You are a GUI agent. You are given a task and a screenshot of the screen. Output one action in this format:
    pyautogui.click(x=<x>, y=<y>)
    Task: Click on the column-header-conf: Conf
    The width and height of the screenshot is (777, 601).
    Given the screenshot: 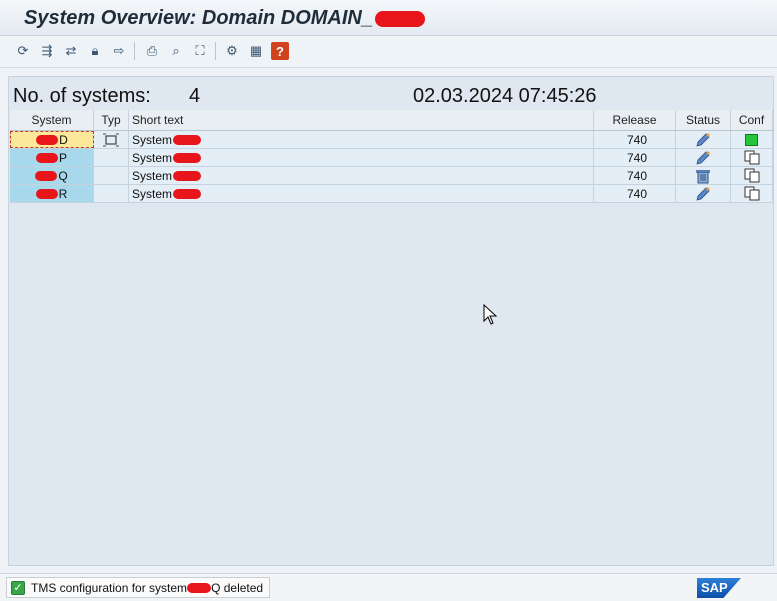 What is the action you would take?
    pyautogui.click(x=752, y=120)
    